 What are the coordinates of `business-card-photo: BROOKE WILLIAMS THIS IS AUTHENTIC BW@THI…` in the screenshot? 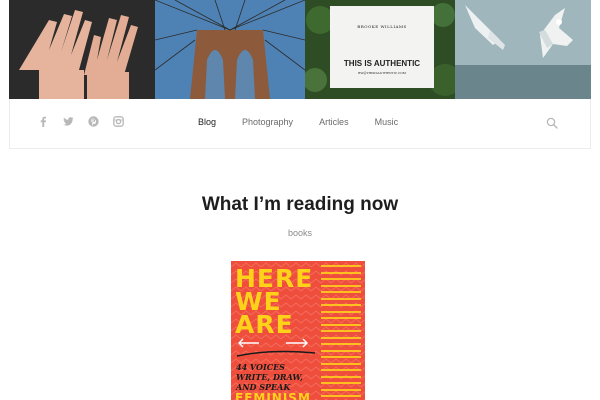 It's located at (380, 49).